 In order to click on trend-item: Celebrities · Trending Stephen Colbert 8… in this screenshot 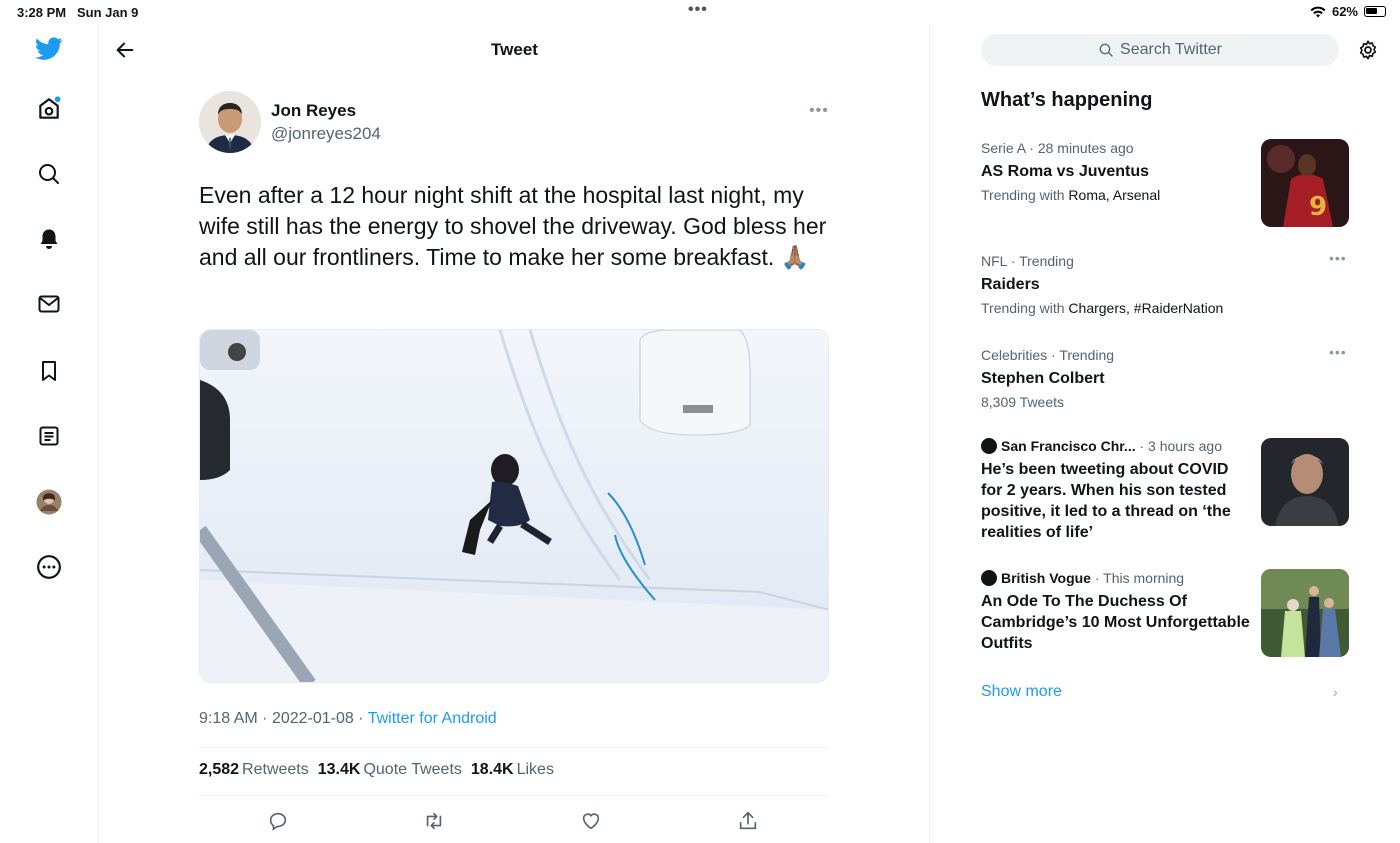, I will do `click(1166, 378)`.